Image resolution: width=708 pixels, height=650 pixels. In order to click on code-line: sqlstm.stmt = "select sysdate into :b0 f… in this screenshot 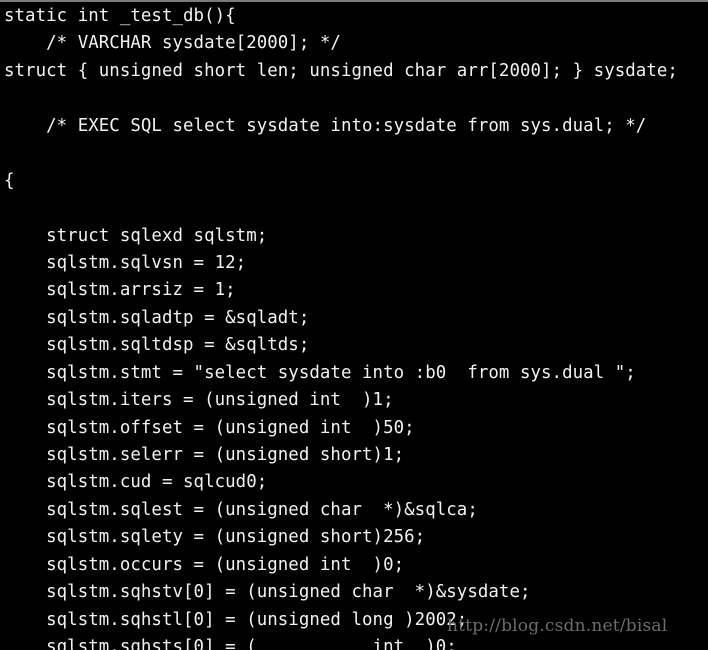, I will do `click(320, 372)`.